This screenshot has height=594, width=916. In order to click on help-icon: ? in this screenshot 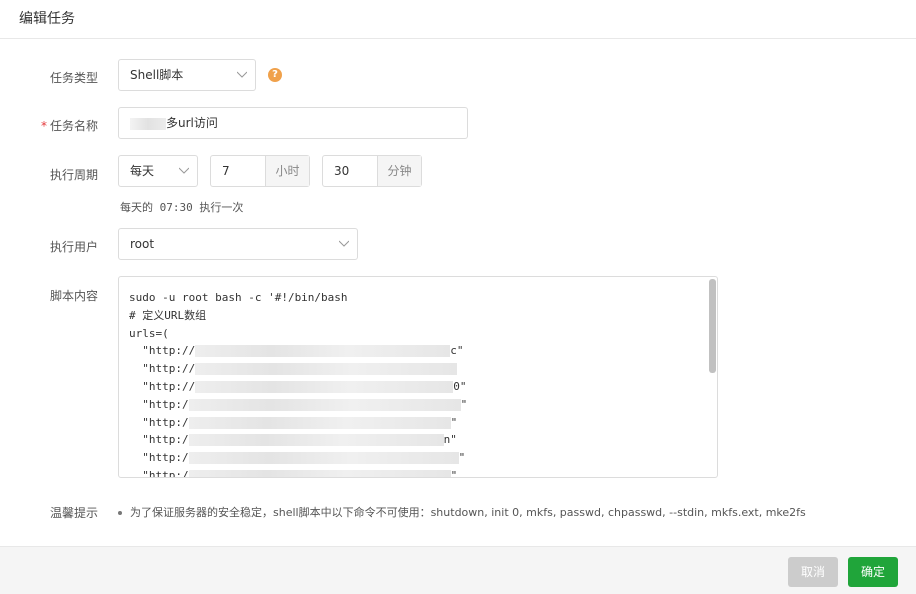, I will do `click(275, 75)`.